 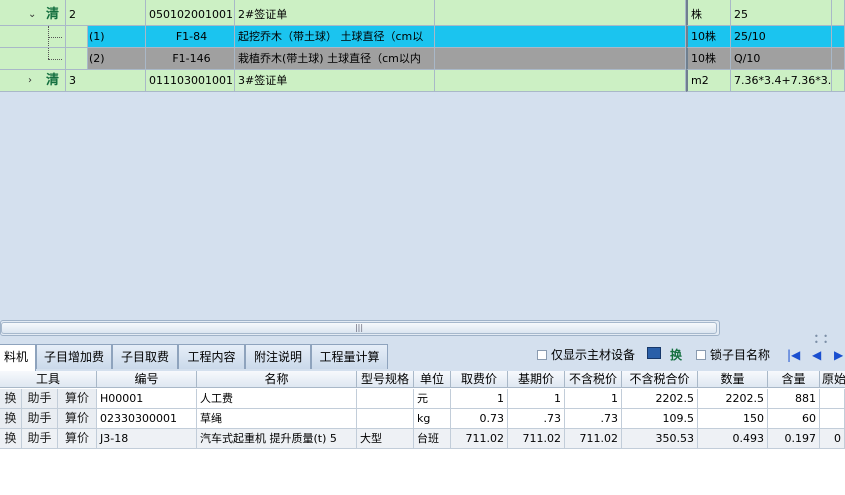 What do you see at coordinates (422, 15) in the screenshot?
I see `table-row: ⌄ 清 2 050102001001 2#签证单 株 25` at bounding box center [422, 15].